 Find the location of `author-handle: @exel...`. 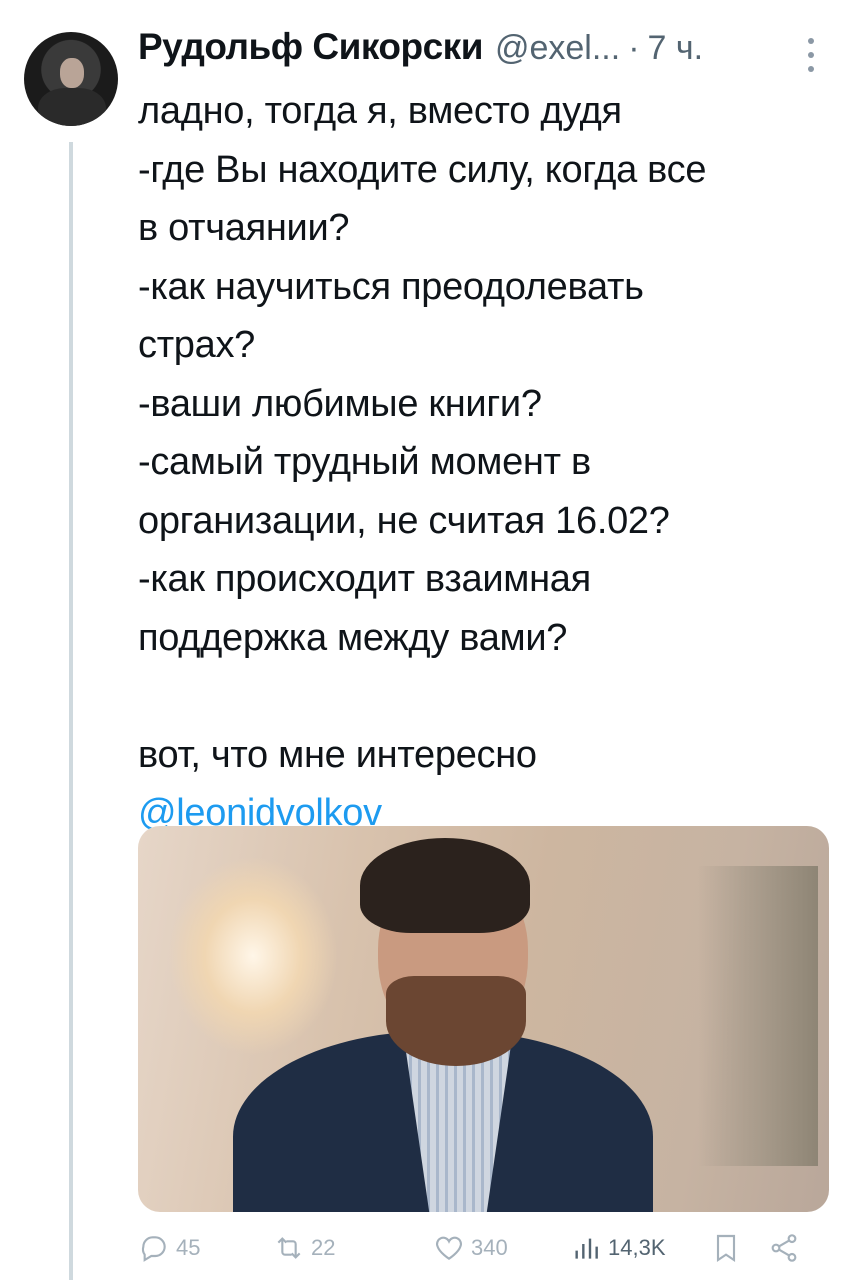

author-handle: @exel... is located at coordinates (557, 48).